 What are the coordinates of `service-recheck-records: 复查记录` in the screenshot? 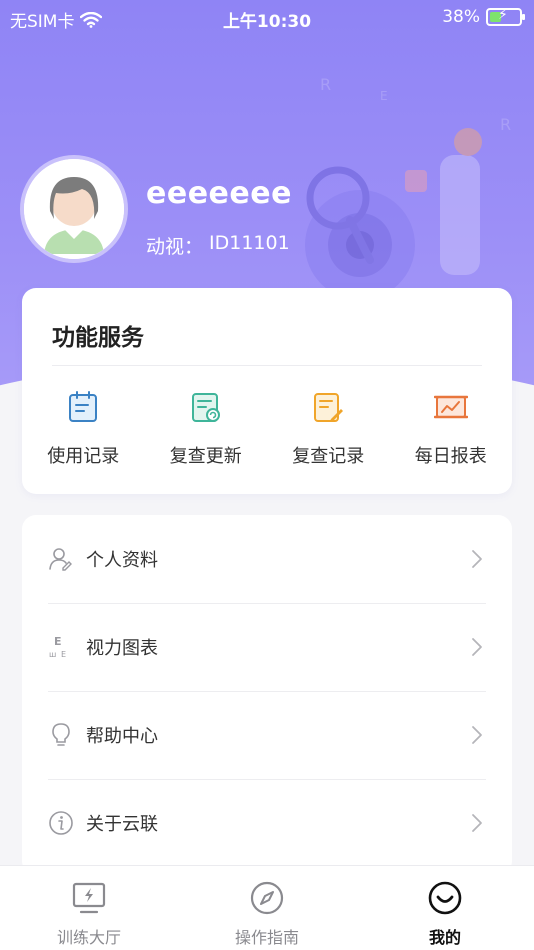 It's located at (328, 429).